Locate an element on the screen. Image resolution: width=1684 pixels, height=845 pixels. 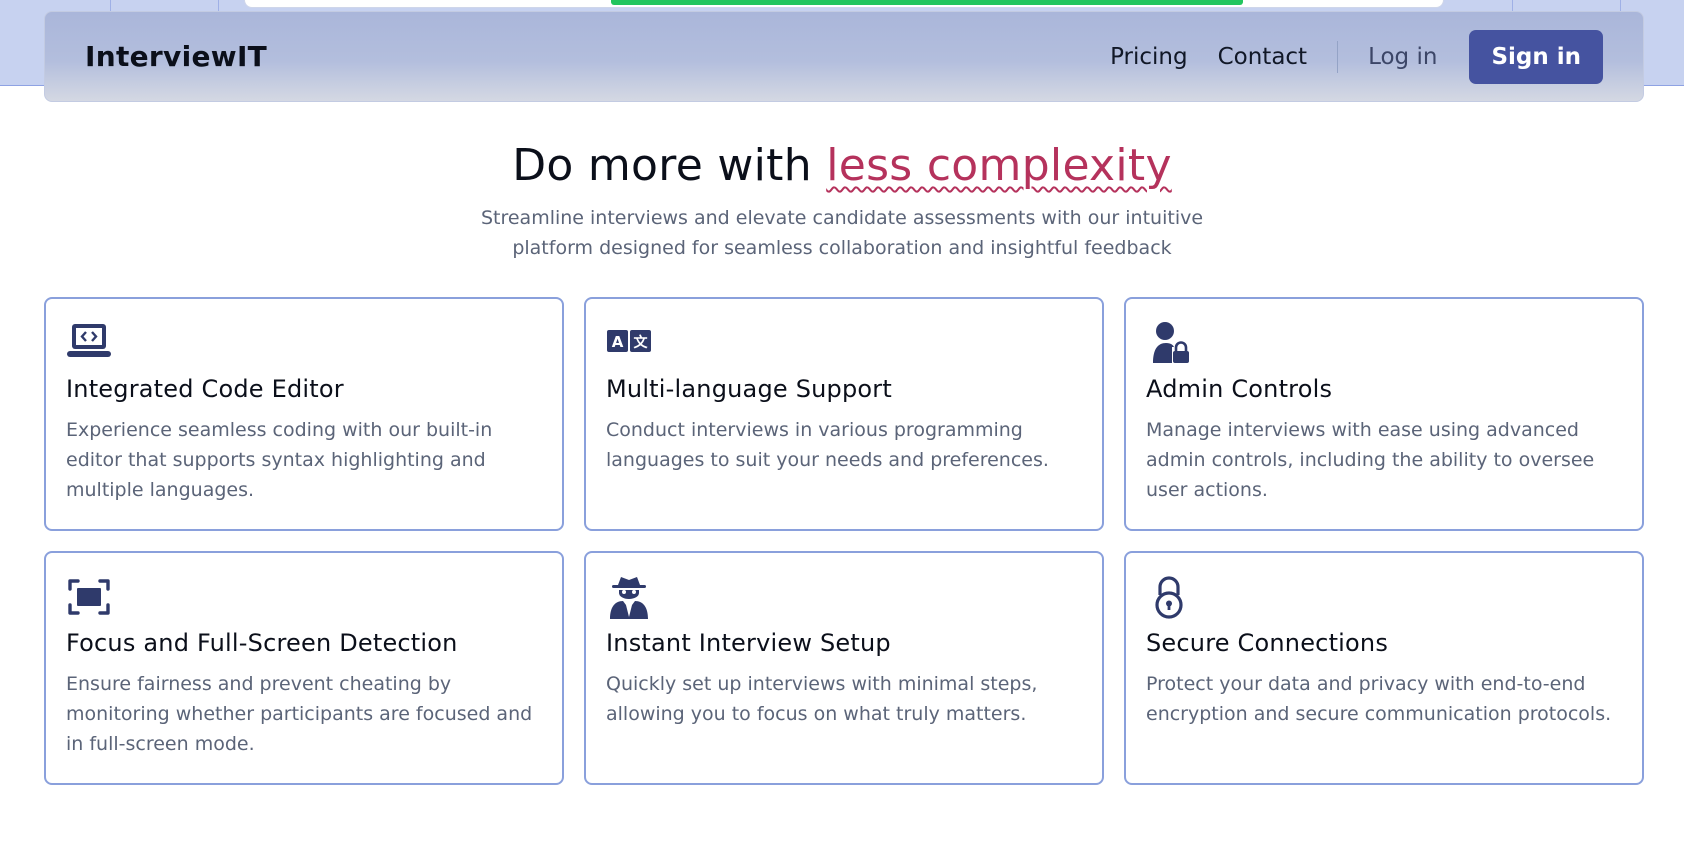
laptop-code-icon is located at coordinates (89, 343).